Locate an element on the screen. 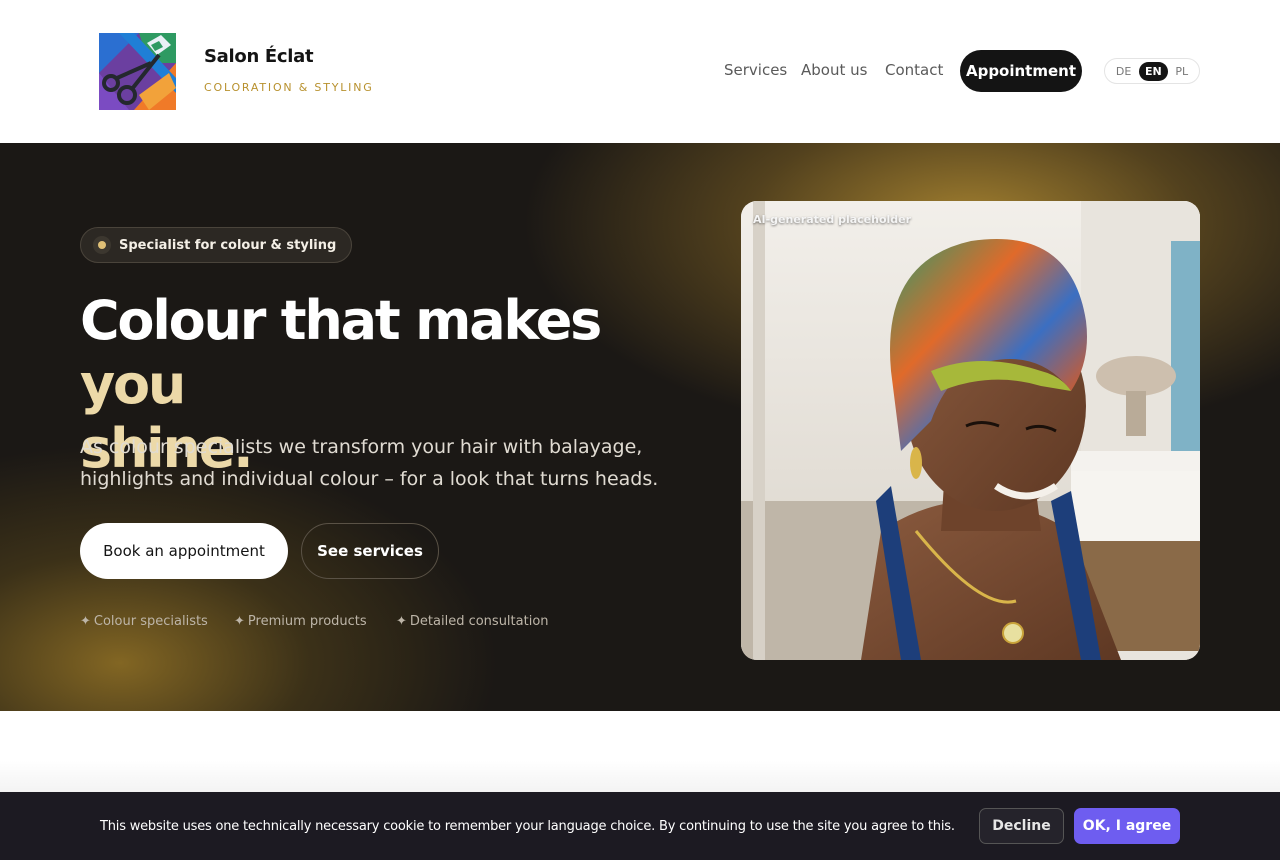 Image resolution: width=1280 pixels, height=860 pixels. specialist-badge: Specialist for colour & styling is located at coordinates (216, 245).